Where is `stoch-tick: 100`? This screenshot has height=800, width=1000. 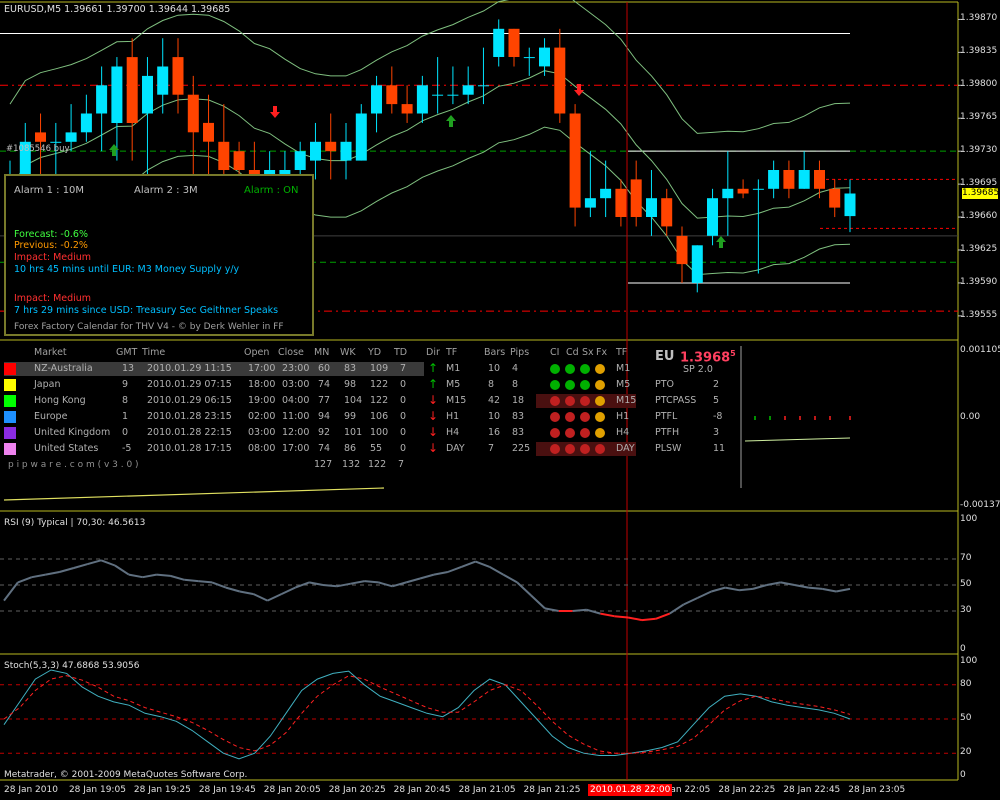
stoch-tick: 100 is located at coordinates (969, 661).